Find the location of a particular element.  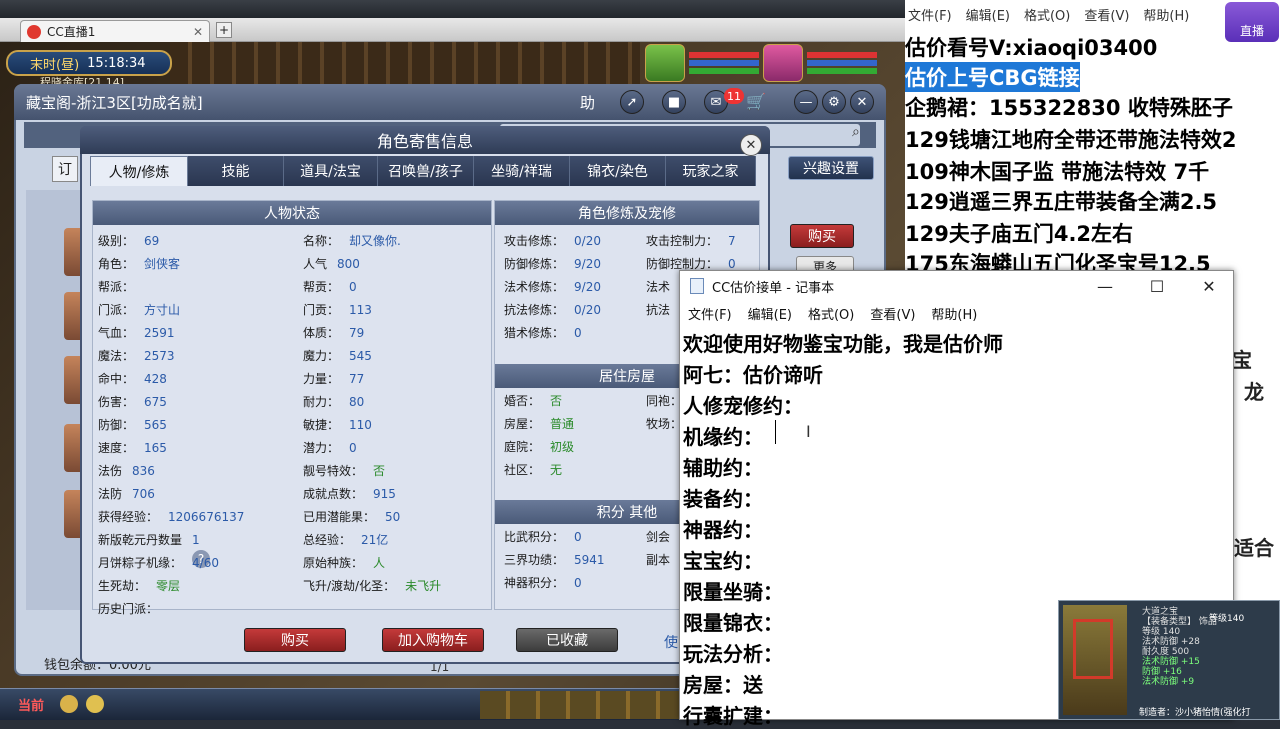

text-fragment: 适合 is located at coordinates (1254, 548).